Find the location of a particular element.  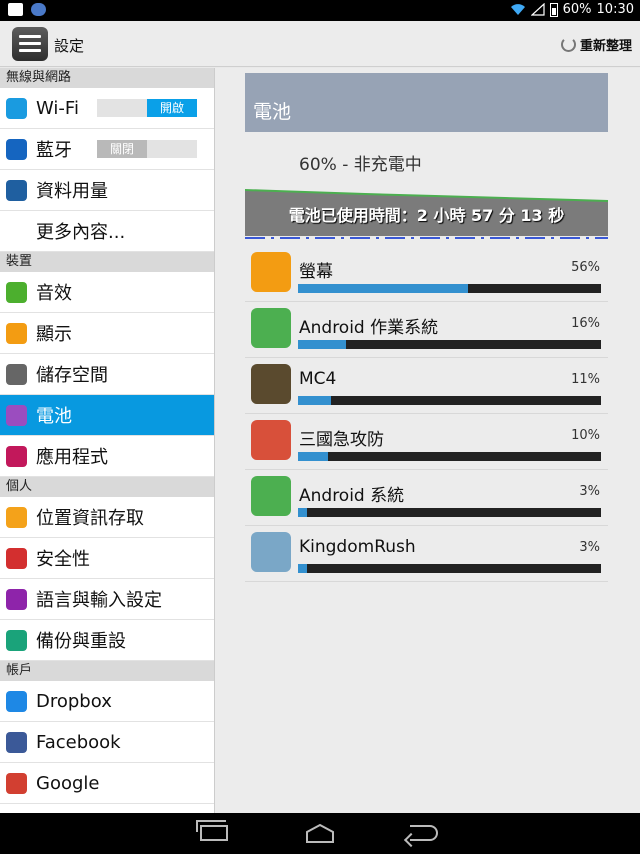

sidebar-item-dropbox: Dropbox is located at coordinates (107, 701).